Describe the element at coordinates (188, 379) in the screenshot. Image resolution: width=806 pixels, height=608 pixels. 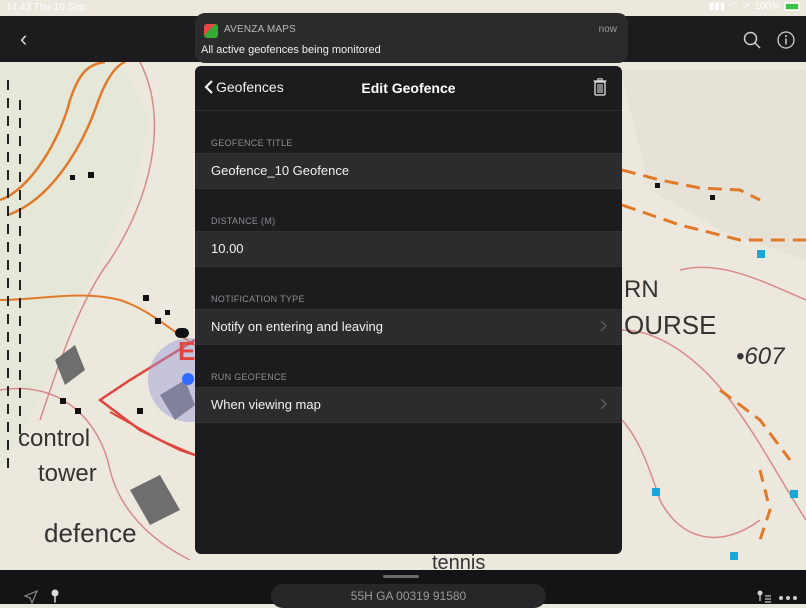
I see `geofence-center-dot` at that location.